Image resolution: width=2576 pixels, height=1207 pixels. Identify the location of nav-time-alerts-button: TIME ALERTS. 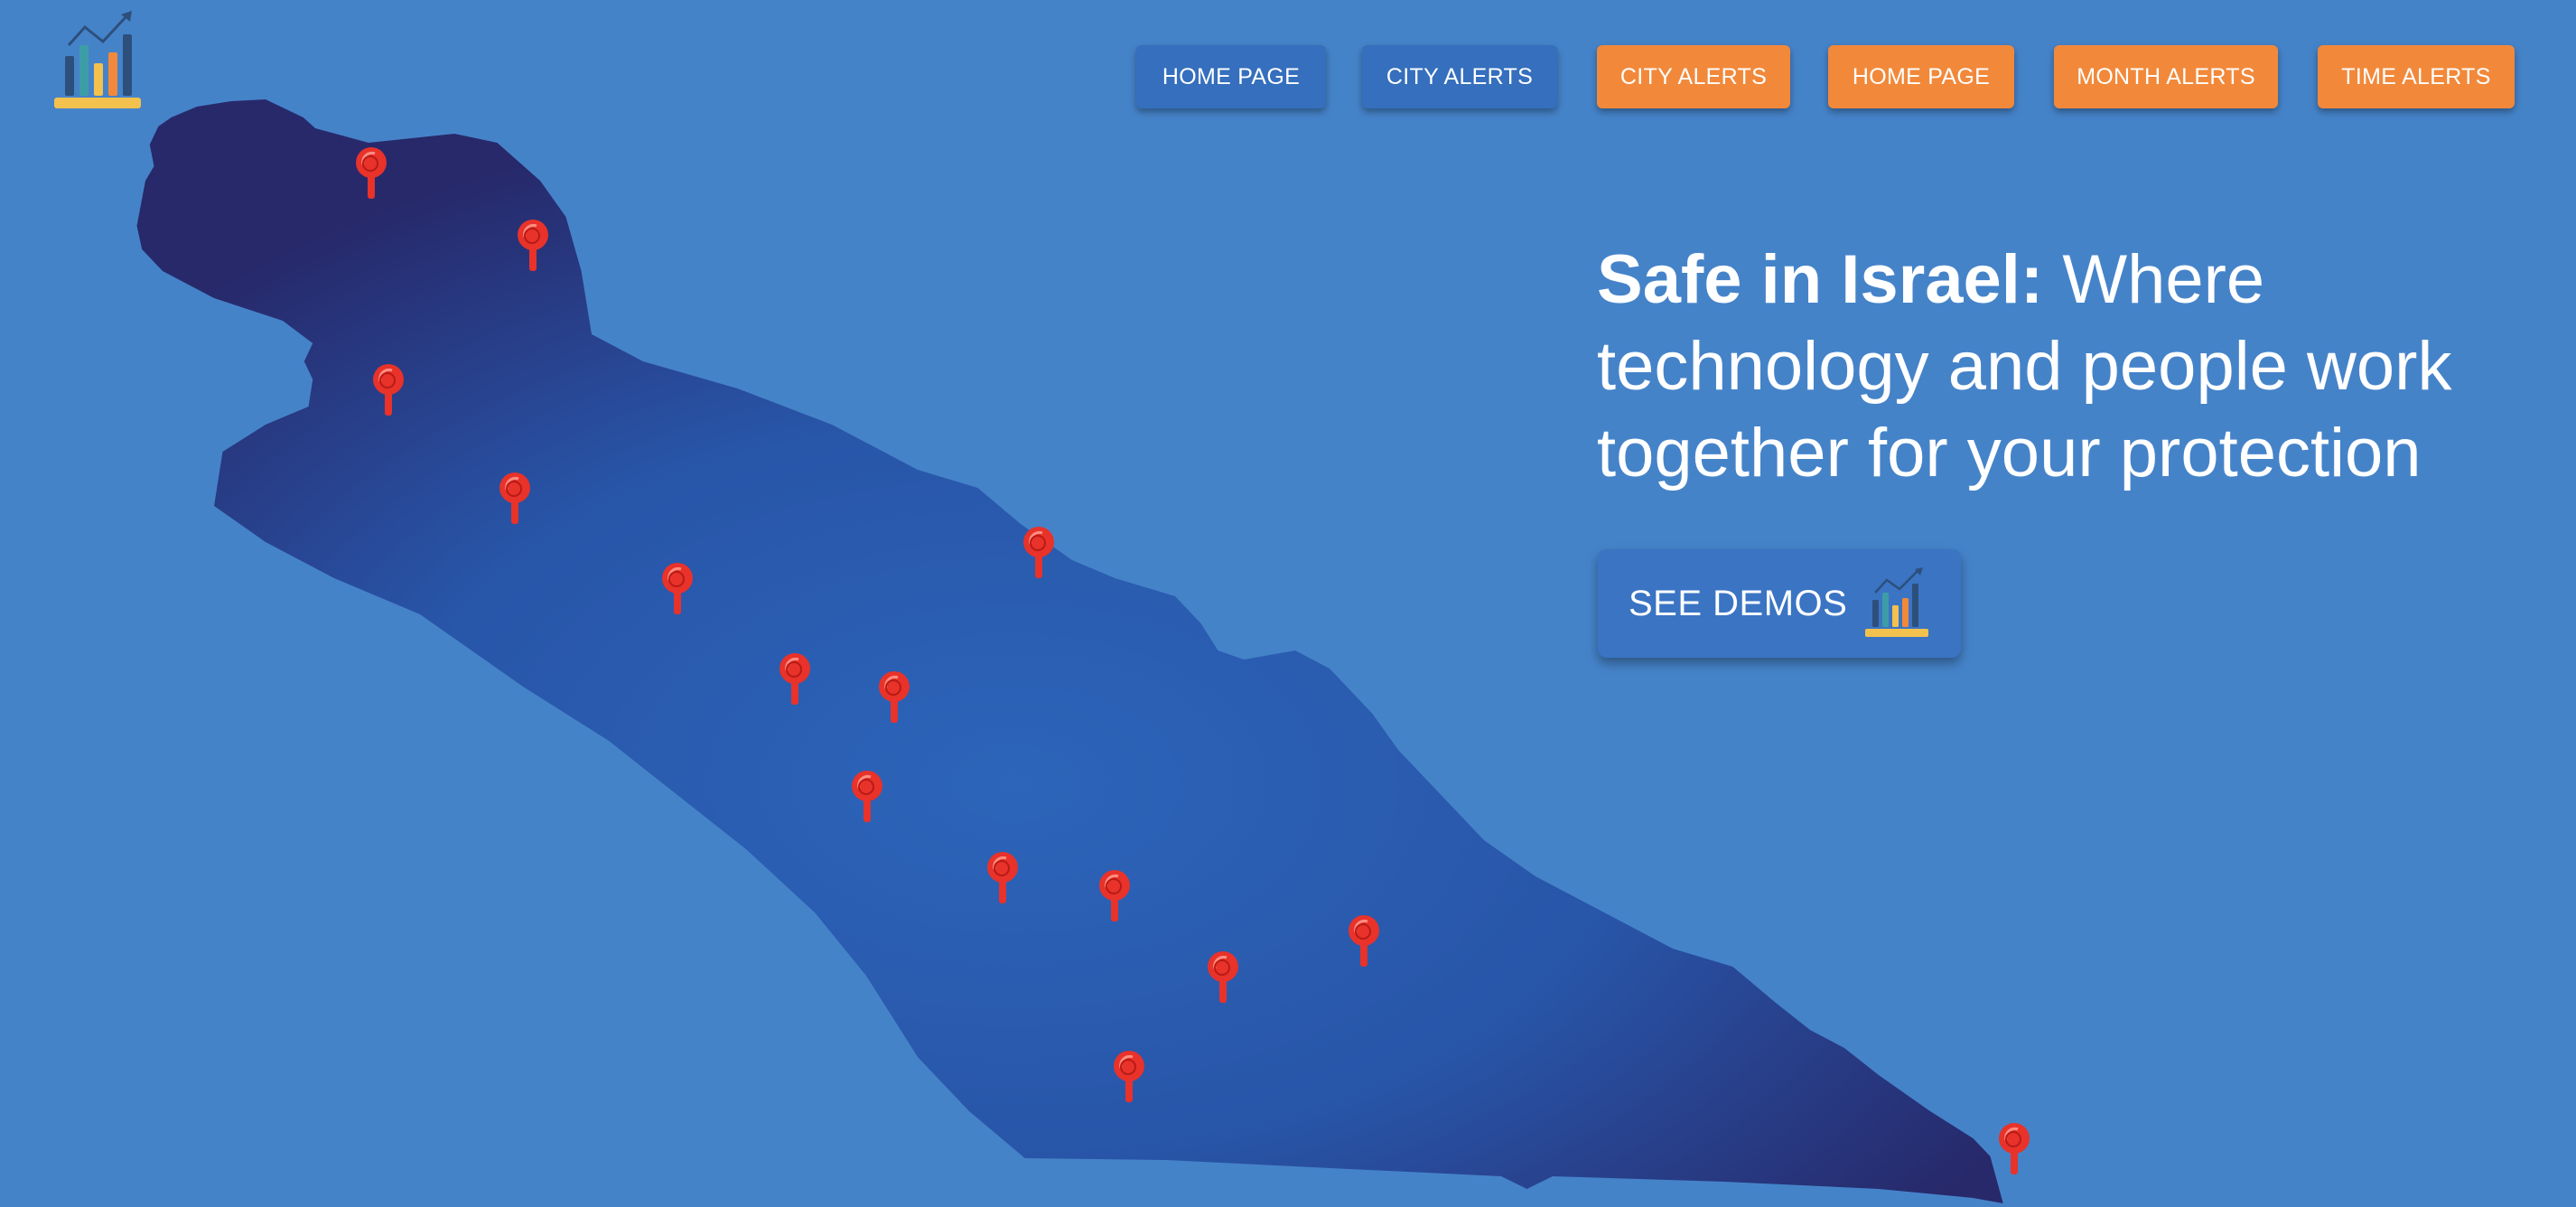
(2416, 77).